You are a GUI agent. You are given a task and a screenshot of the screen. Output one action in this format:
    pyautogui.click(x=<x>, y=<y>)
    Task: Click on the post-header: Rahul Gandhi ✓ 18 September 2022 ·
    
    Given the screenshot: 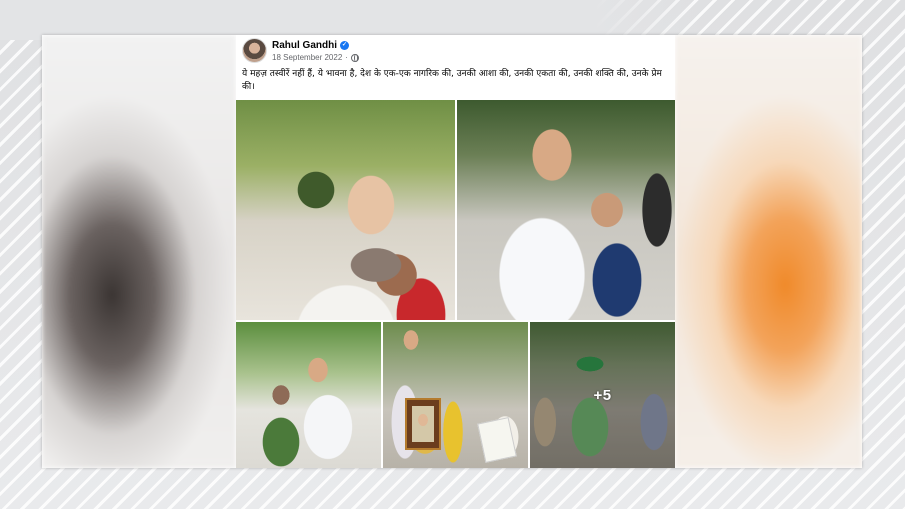 What is the action you would take?
    pyautogui.click(x=457, y=52)
    